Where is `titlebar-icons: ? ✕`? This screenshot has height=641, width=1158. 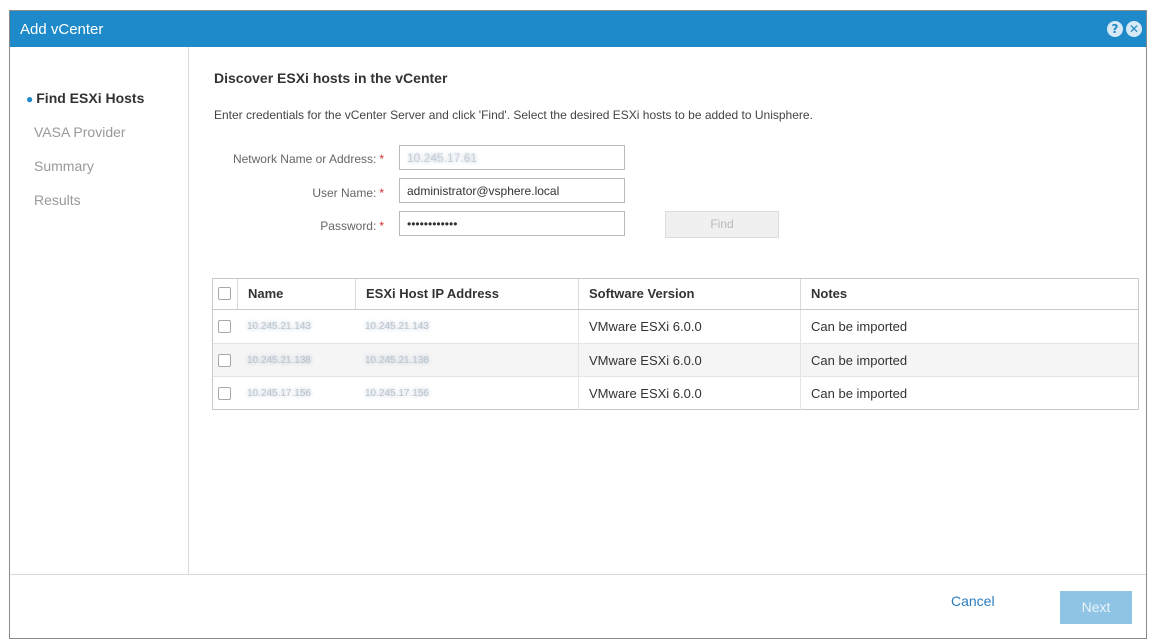
titlebar-icons: ? ✕ is located at coordinates (1124, 29).